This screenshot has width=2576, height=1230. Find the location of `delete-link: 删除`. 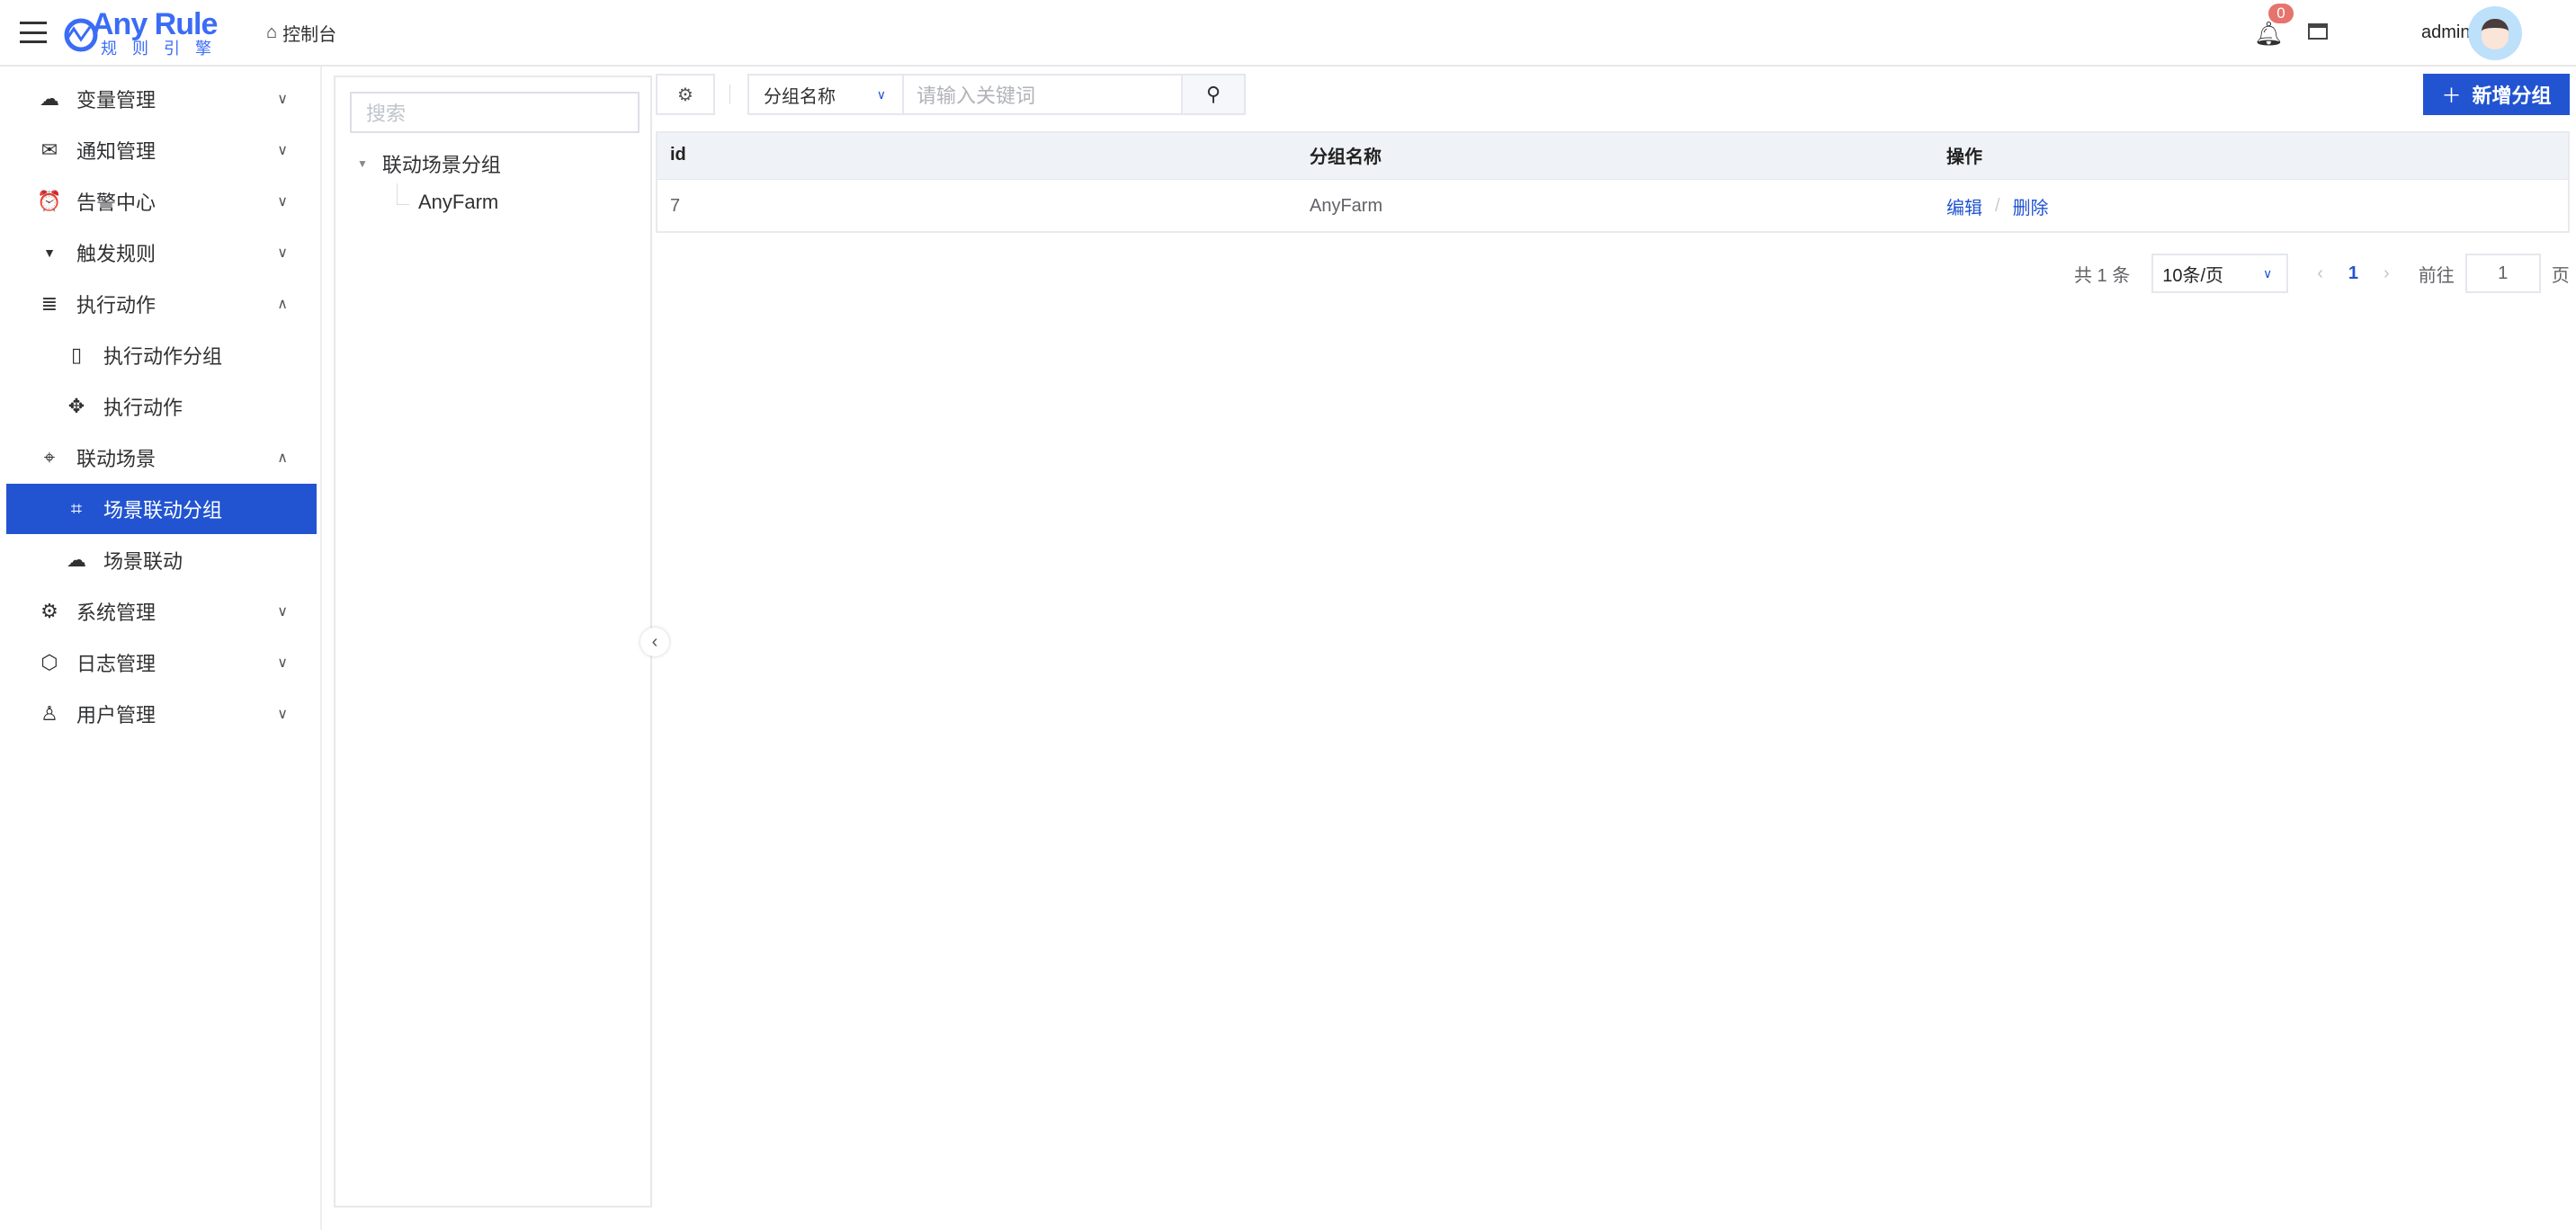

delete-link: 删除 is located at coordinates (2031, 206).